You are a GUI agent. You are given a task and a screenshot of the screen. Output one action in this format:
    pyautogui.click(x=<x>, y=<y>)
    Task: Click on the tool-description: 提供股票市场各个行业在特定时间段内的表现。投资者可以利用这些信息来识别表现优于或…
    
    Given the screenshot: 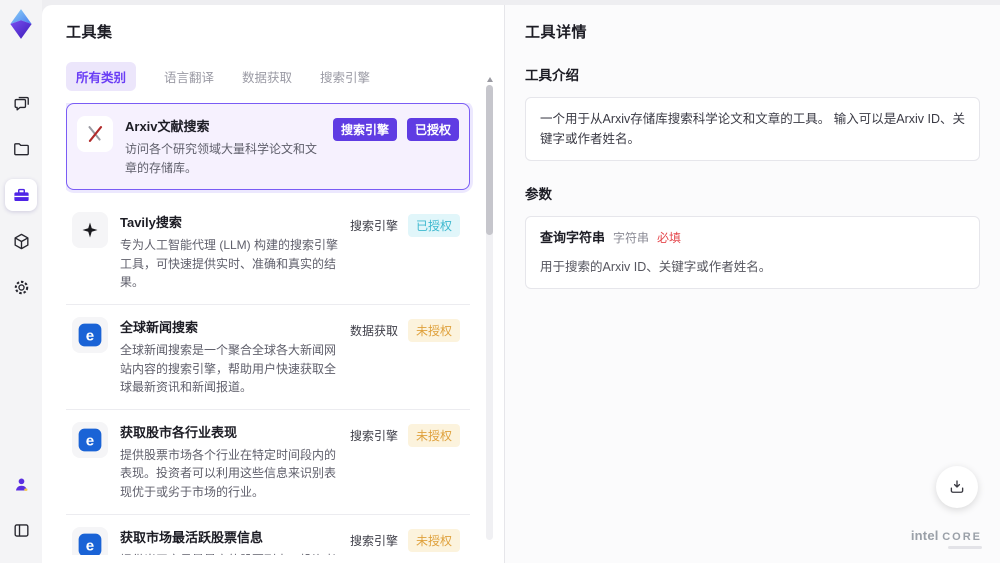 What is the action you would take?
    pyautogui.click(x=228, y=473)
    